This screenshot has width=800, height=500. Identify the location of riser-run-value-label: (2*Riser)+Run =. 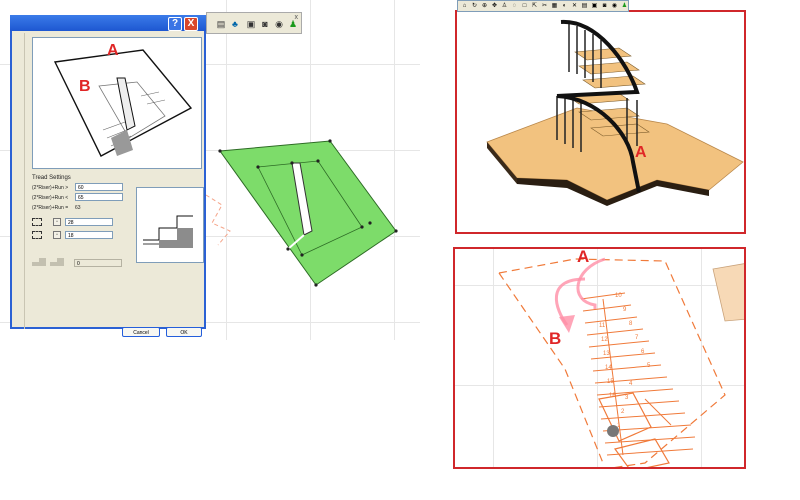
(50, 208).